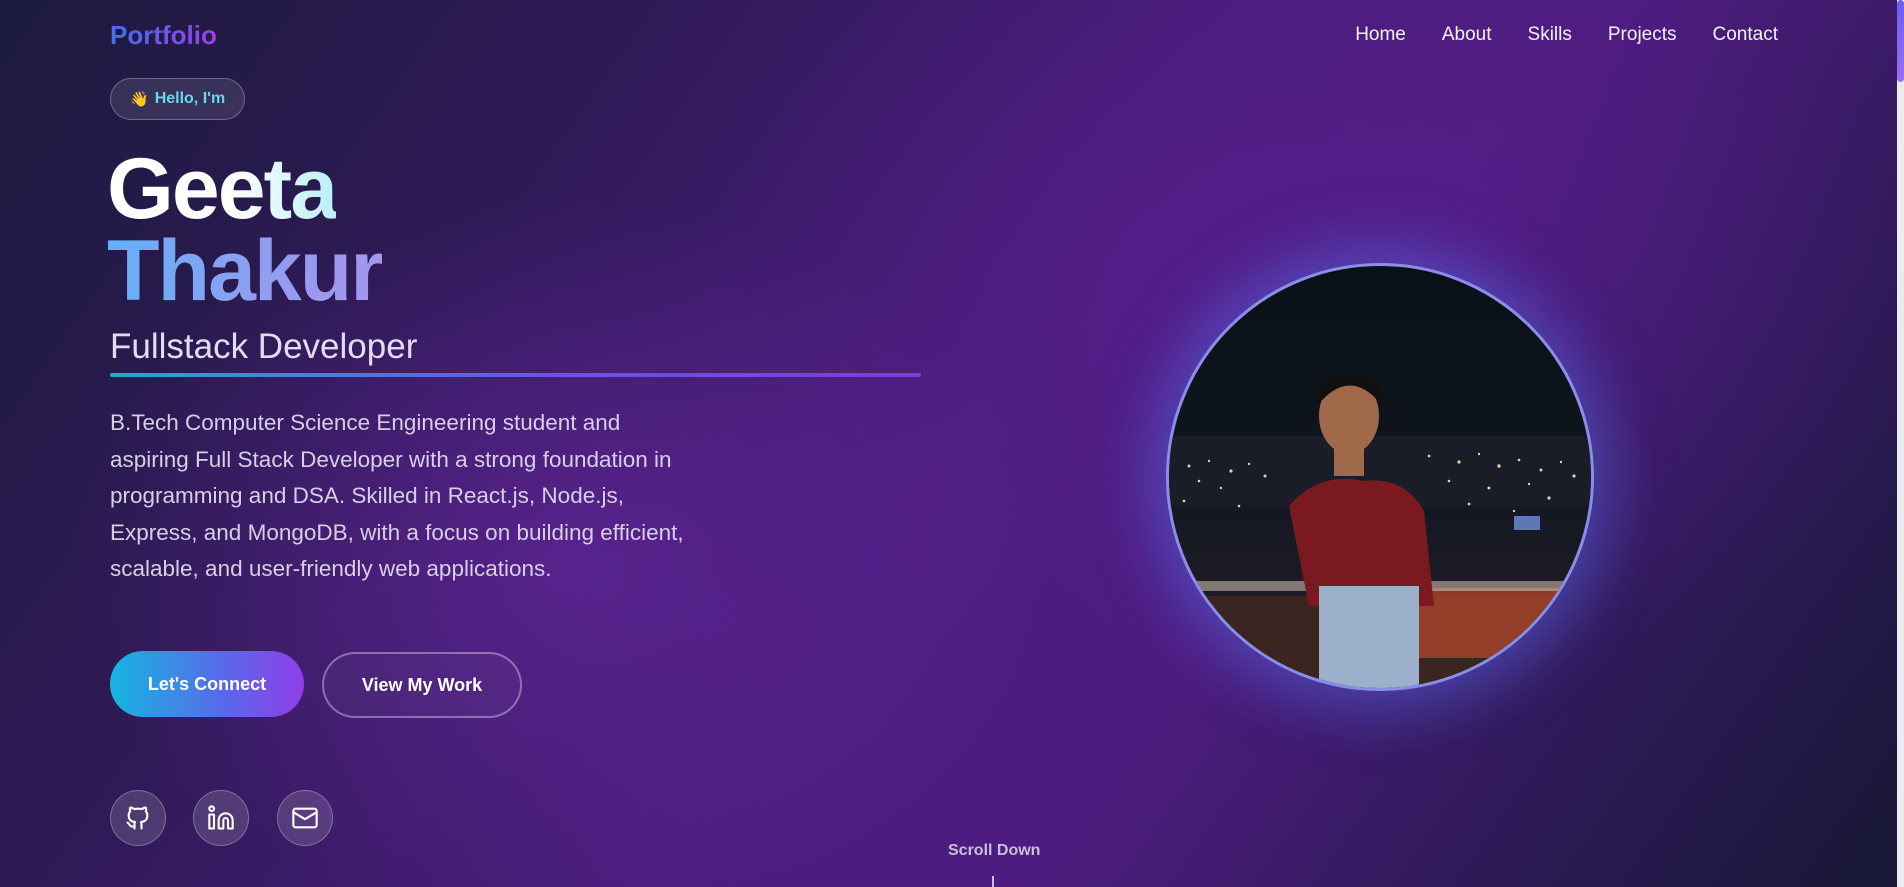 This screenshot has height=887, width=1904. What do you see at coordinates (1380, 530) in the screenshot?
I see `profile-photo-illustration` at bounding box center [1380, 530].